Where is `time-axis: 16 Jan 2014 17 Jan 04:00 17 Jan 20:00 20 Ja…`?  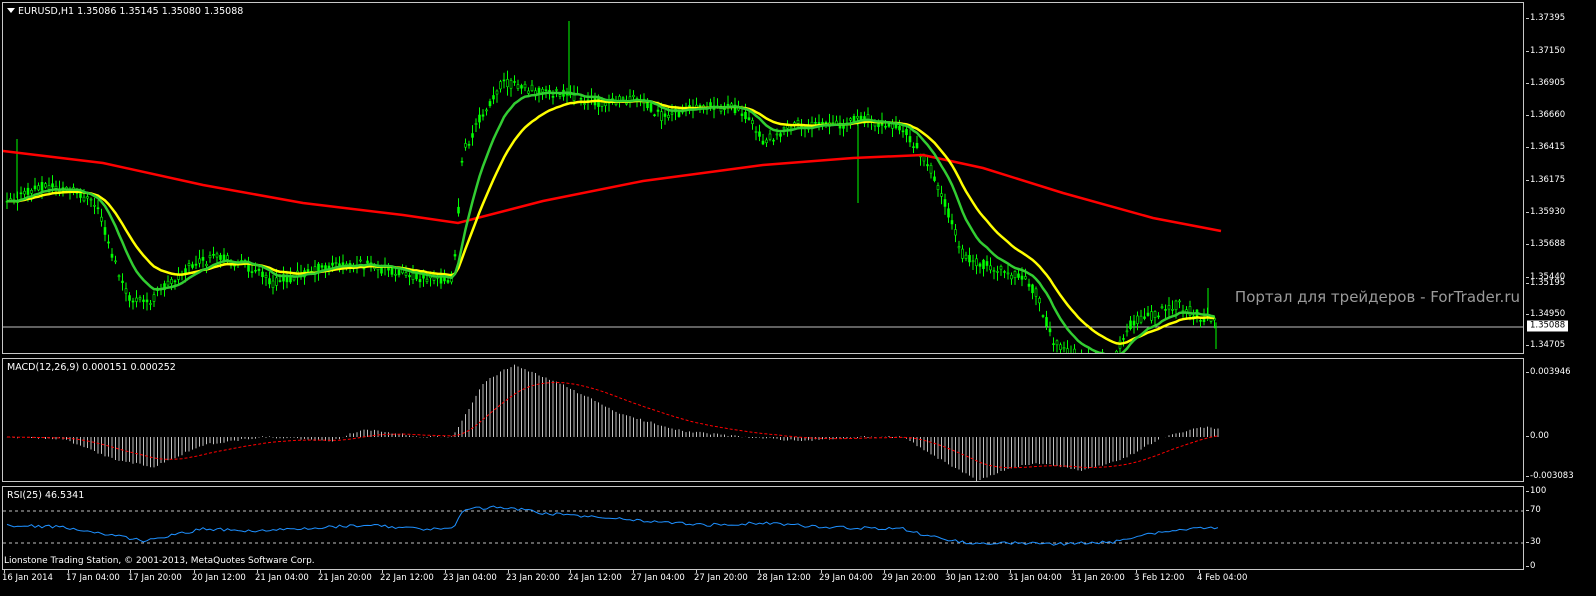
time-axis: 16 Jan 2014 17 Jan 04:00 17 Jan 20:00 20 Ja… is located at coordinates (762, 583).